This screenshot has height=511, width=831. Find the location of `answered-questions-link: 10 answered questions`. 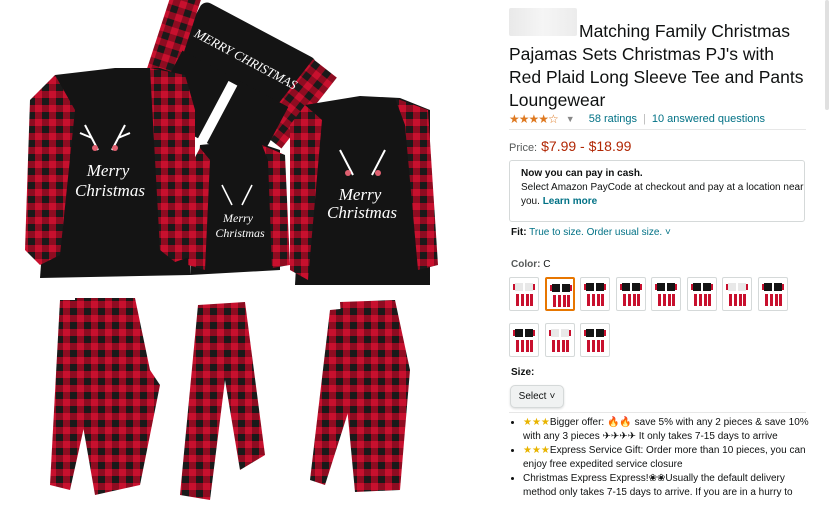

answered-questions-link: 10 answered questions is located at coordinates (708, 119).